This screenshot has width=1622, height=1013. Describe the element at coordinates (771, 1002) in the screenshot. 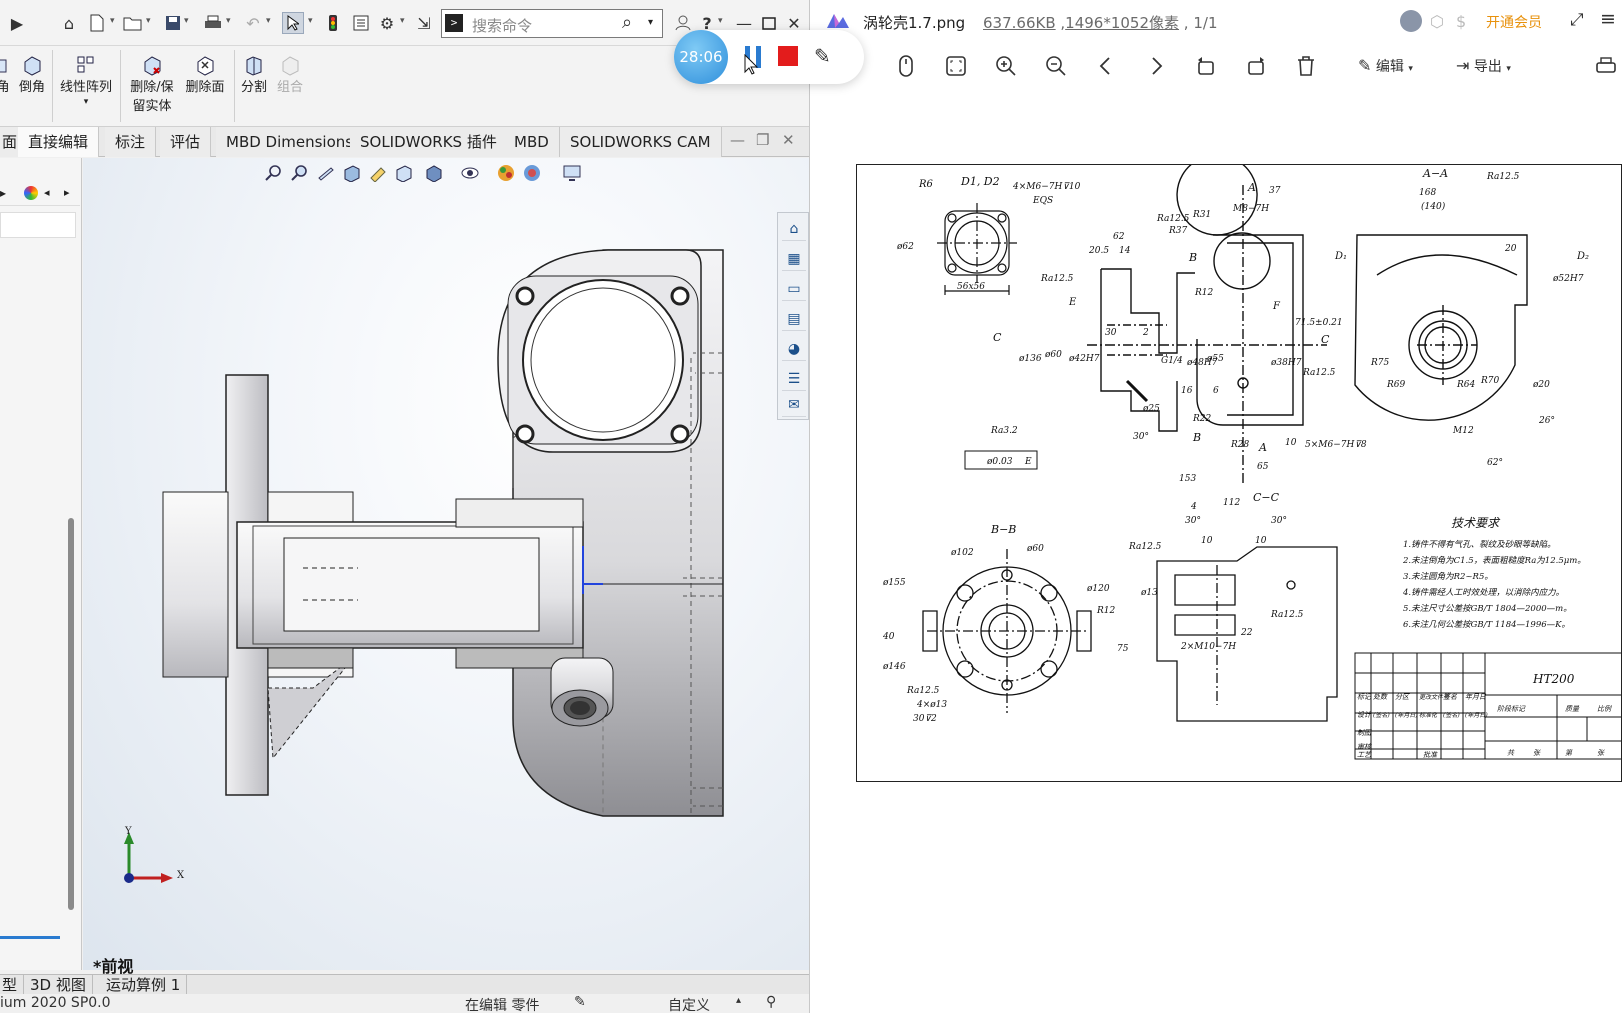

I see `notifications-icon: ⚲` at that location.